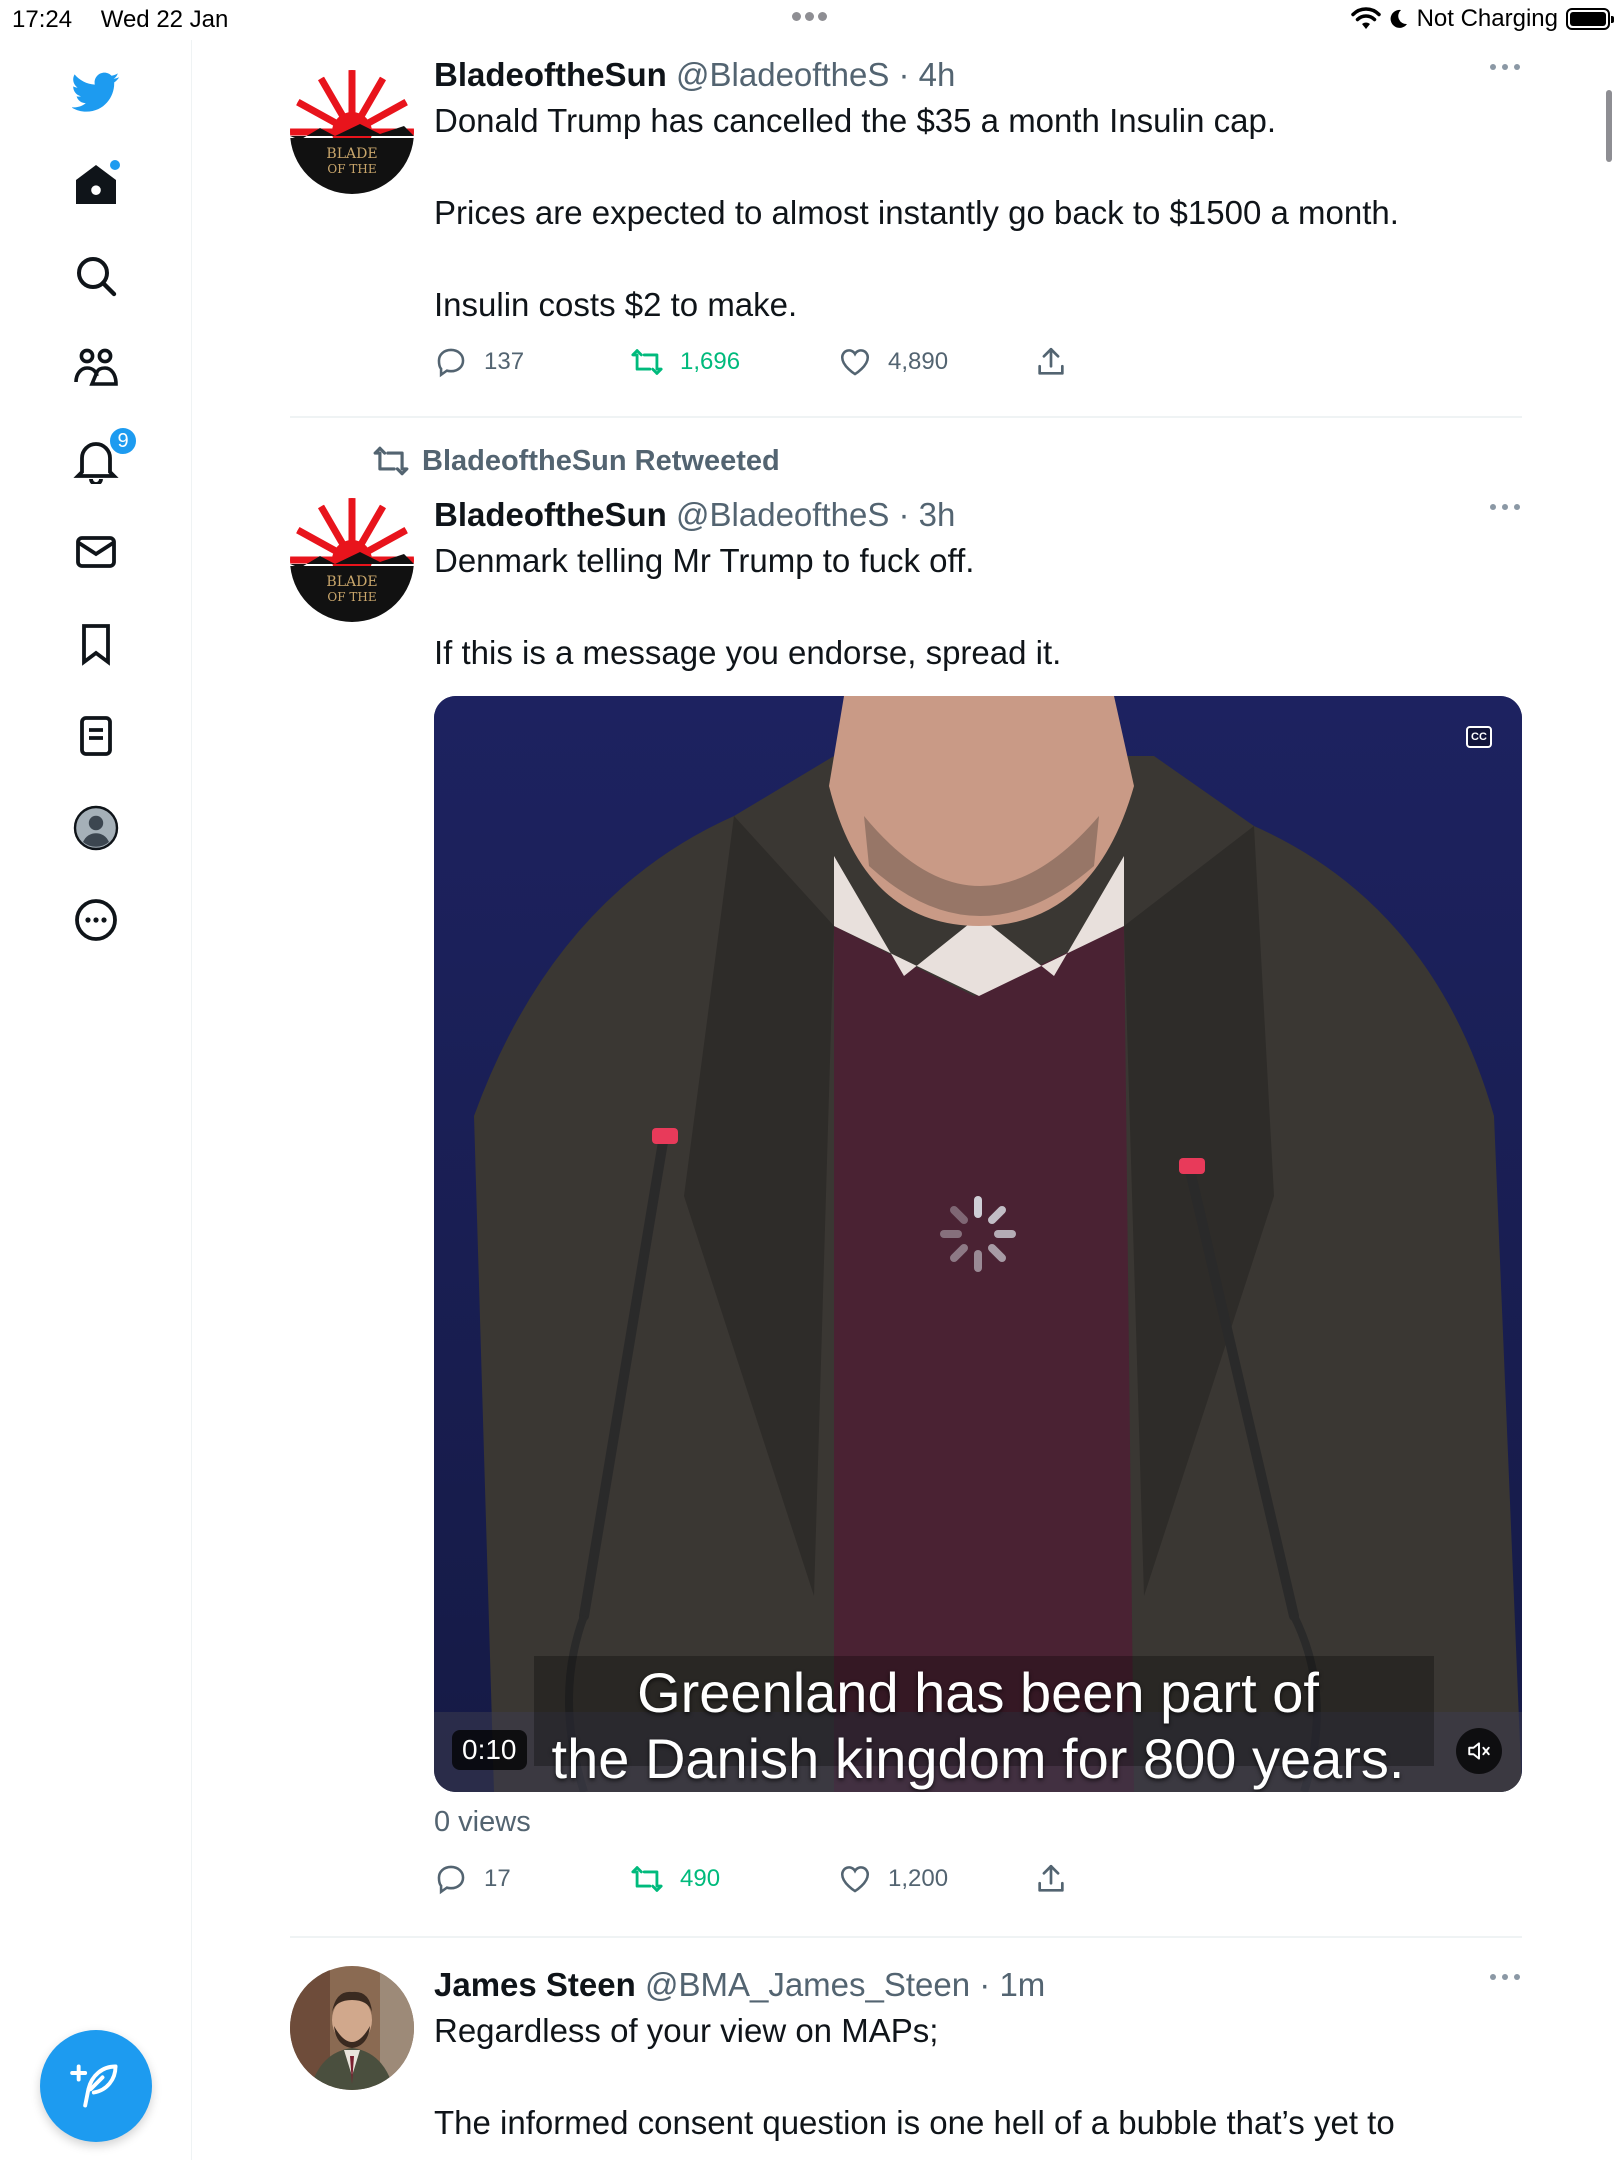 This screenshot has height=2160, width=1620. Describe the element at coordinates (96, 1100) in the screenshot. I see `sidebar: 9` at that location.